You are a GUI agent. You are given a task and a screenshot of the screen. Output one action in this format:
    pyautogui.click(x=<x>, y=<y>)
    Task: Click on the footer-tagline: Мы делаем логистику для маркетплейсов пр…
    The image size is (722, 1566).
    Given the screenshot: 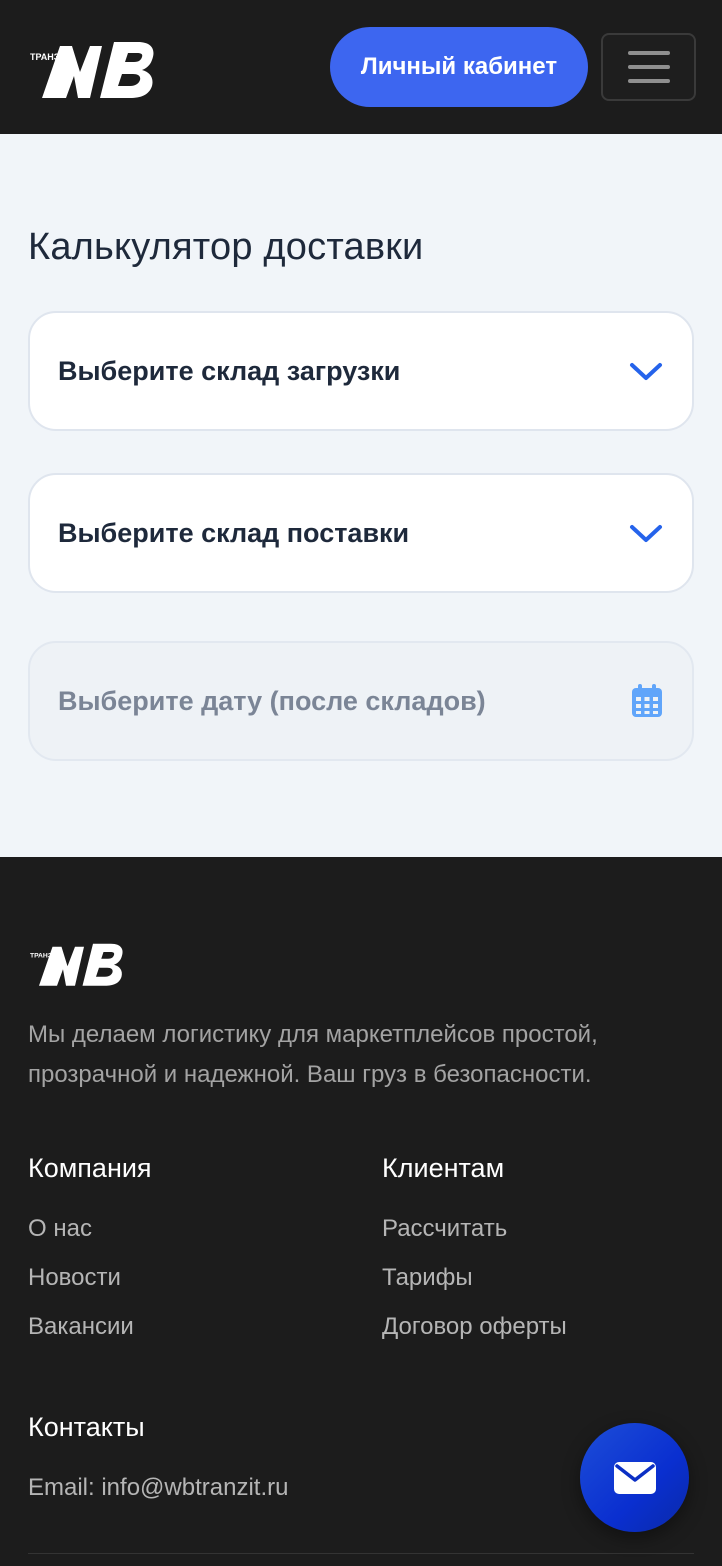 What is the action you would take?
    pyautogui.click(x=313, y=1054)
    